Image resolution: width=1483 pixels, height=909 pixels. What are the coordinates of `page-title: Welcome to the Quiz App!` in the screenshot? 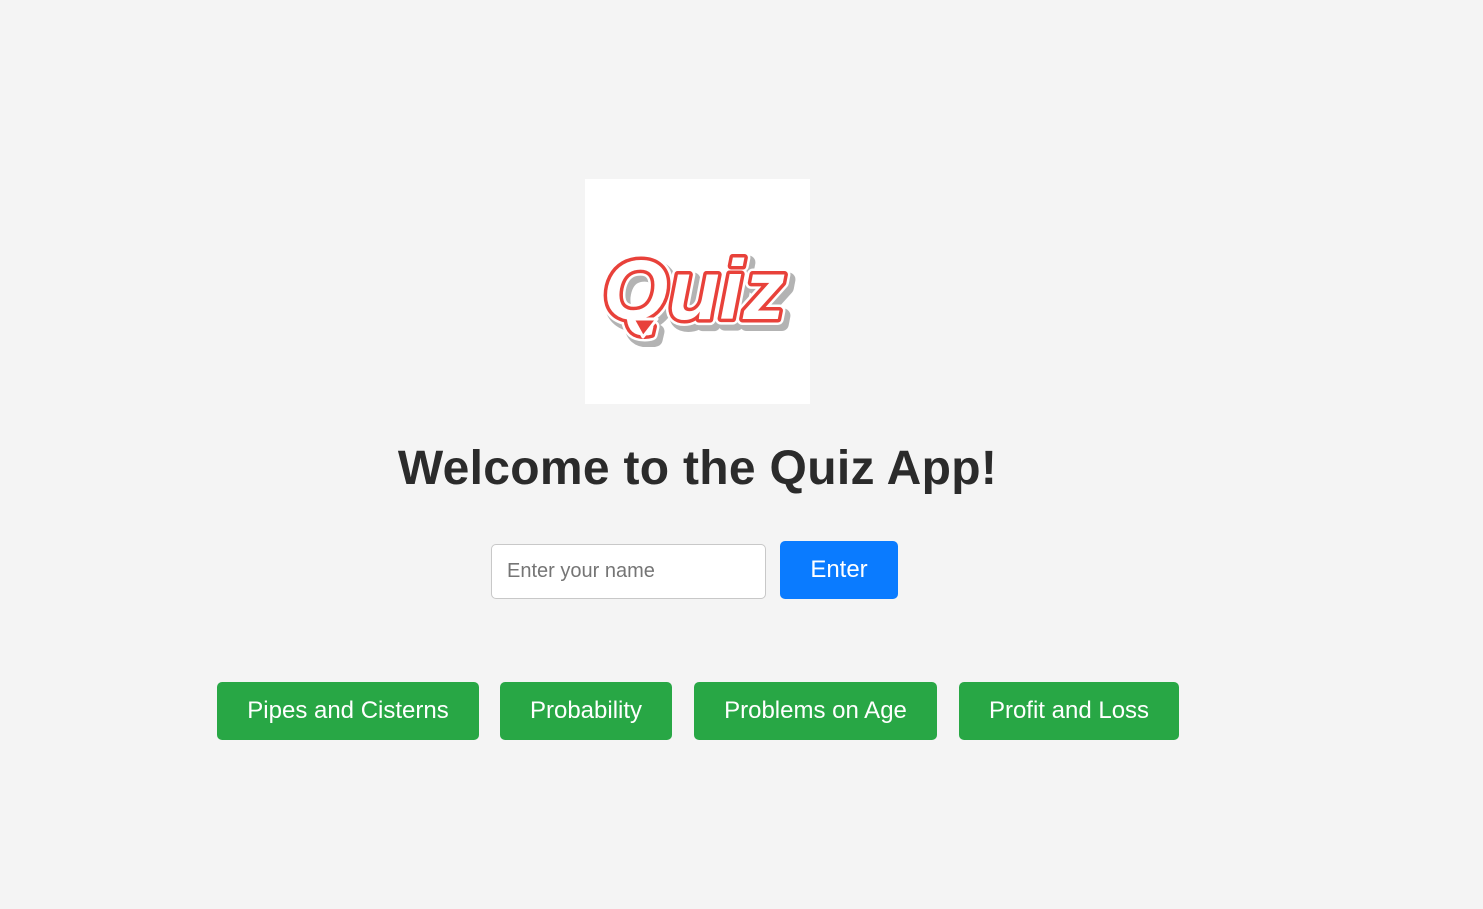 It's located at (697, 468).